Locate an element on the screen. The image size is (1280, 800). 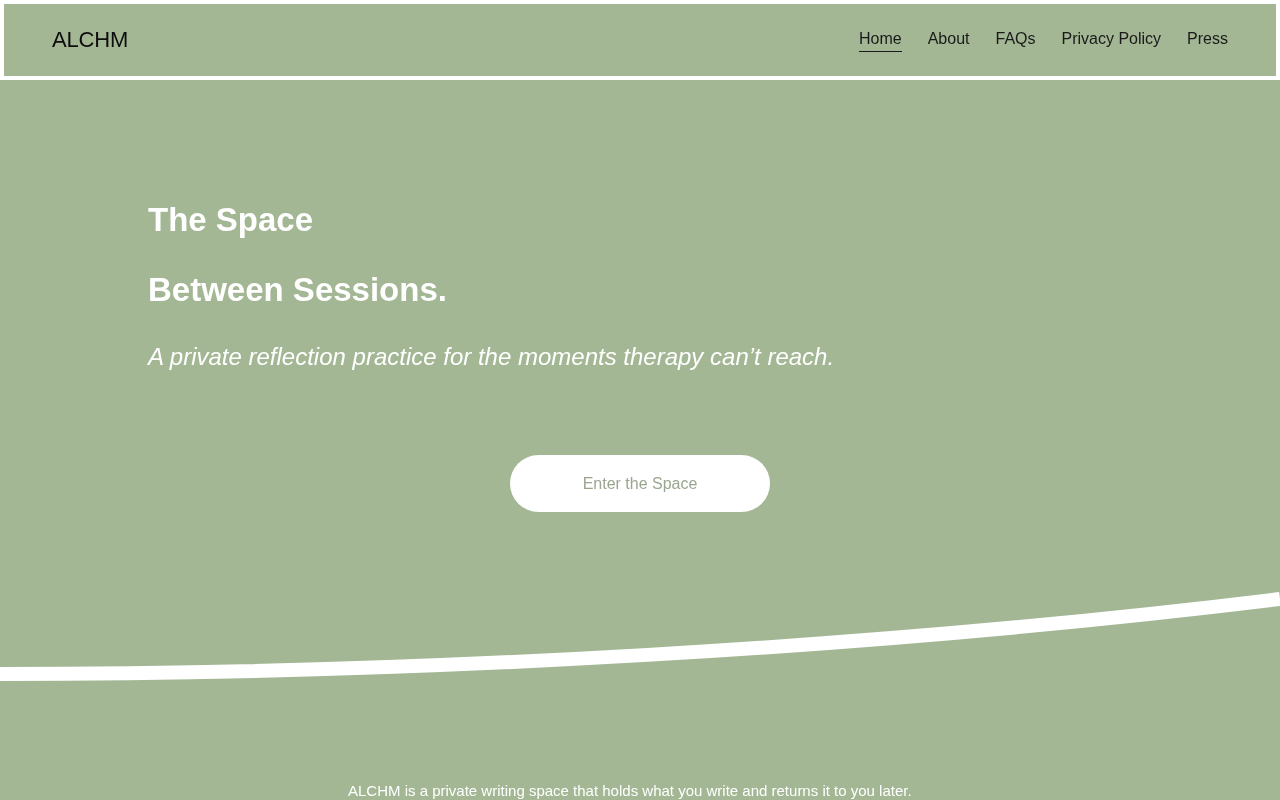
intro-text: ALCHM is a private writing space that holds what you write and returns it to you later. is located at coordinates (630, 791).